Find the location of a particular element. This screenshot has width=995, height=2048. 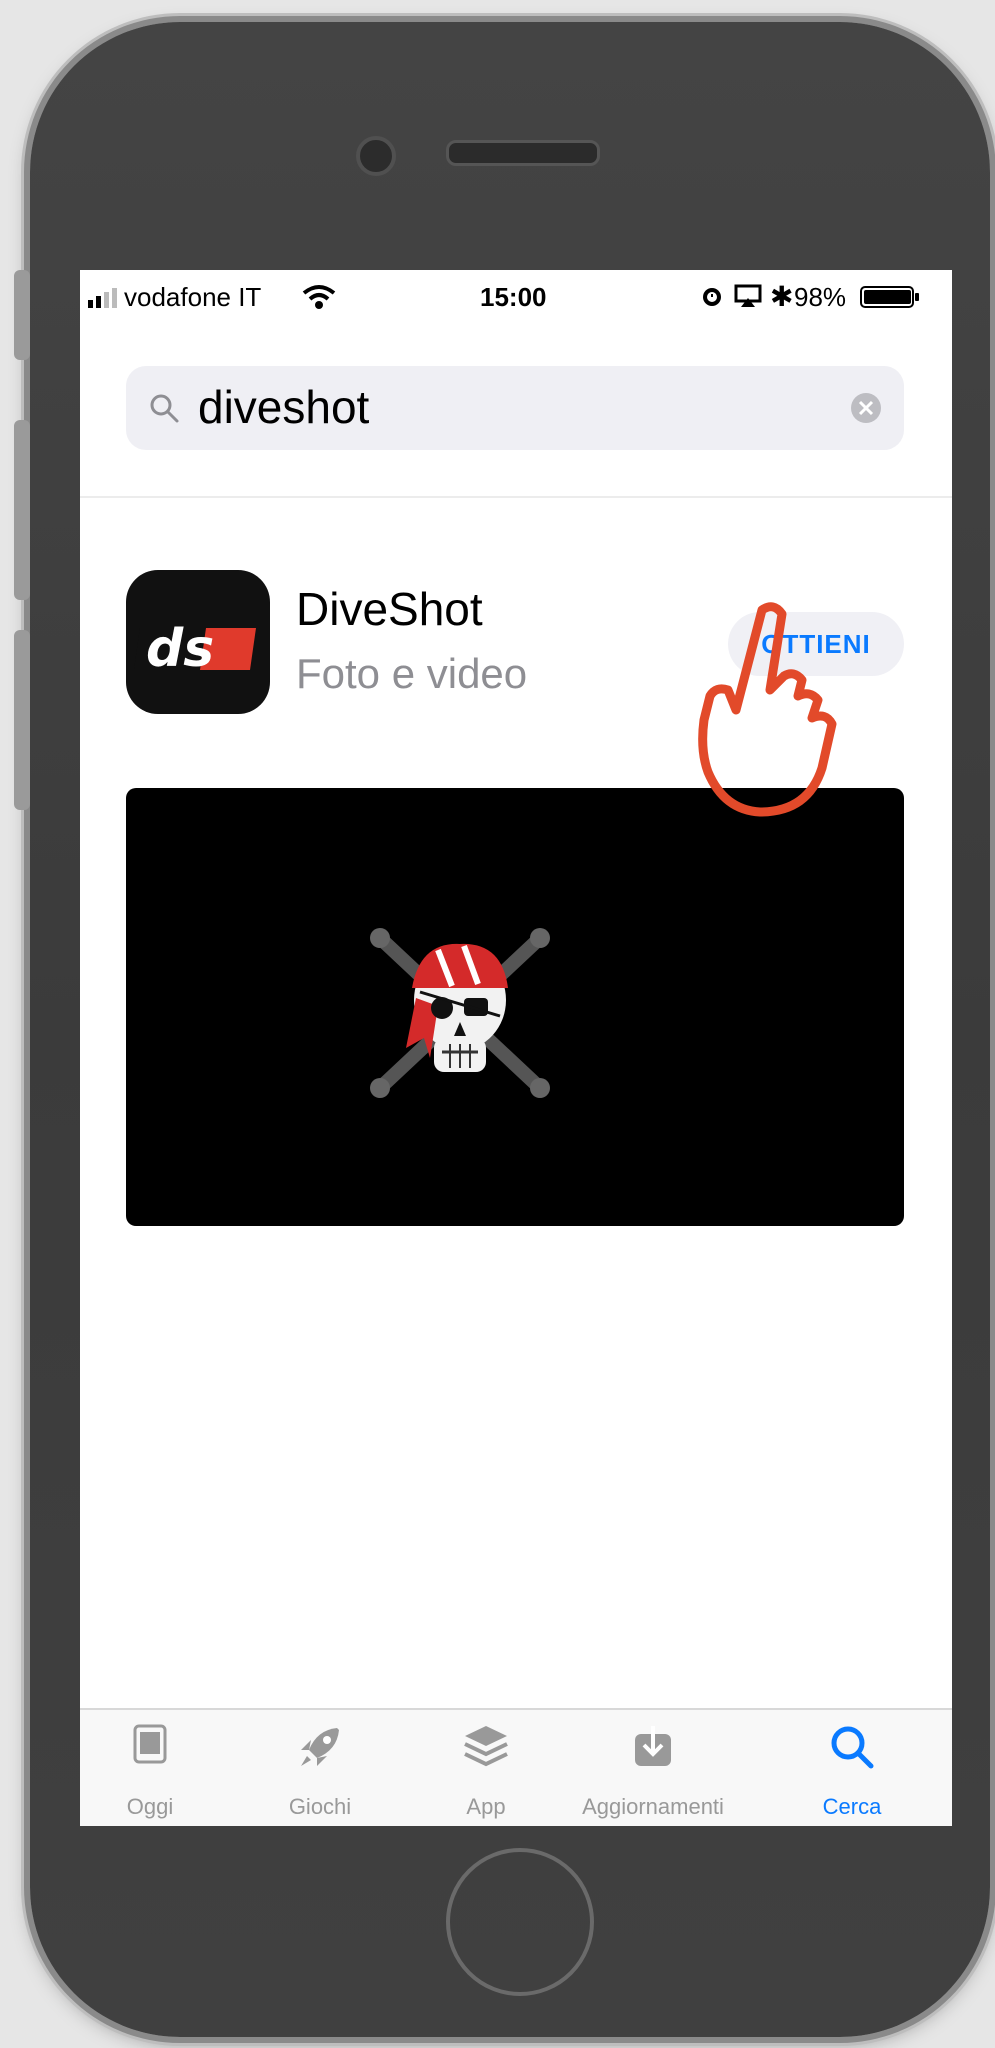

tab-label: Aggiornamenti is located at coordinates (653, 1806).